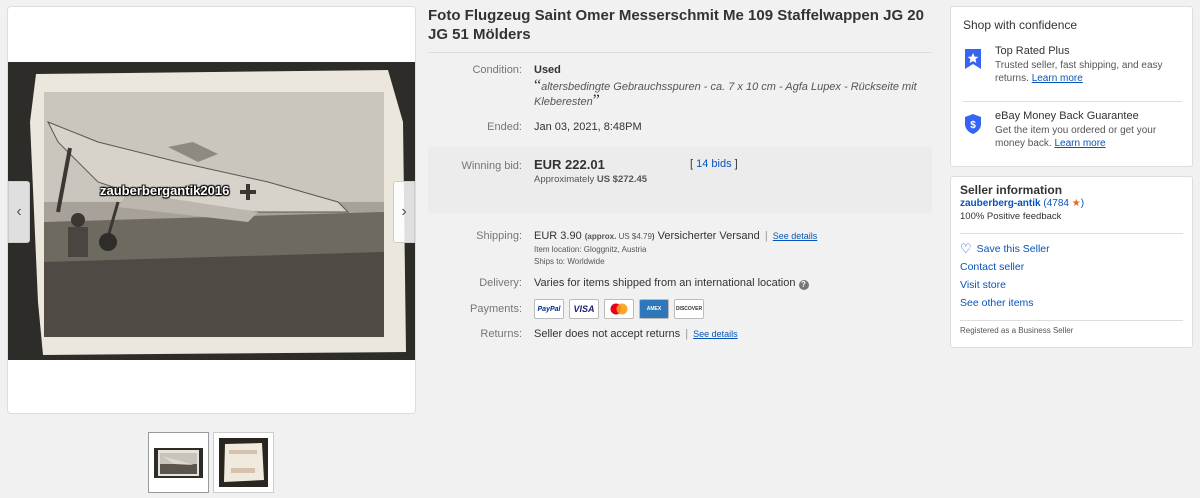  Describe the element at coordinates (569, 261) in the screenshot. I see `ships-to: Ships to: Worldwide` at that location.